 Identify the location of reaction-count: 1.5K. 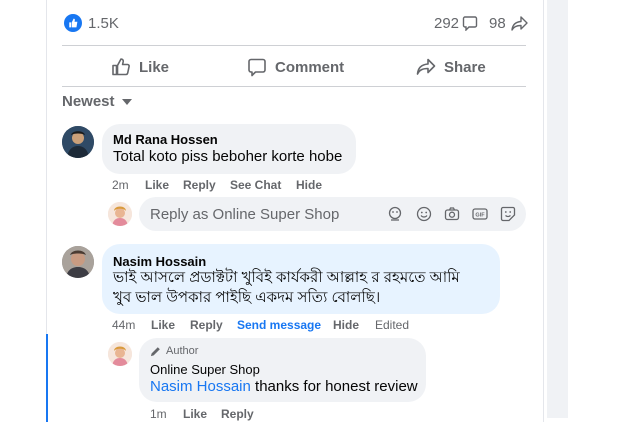
(103, 23).